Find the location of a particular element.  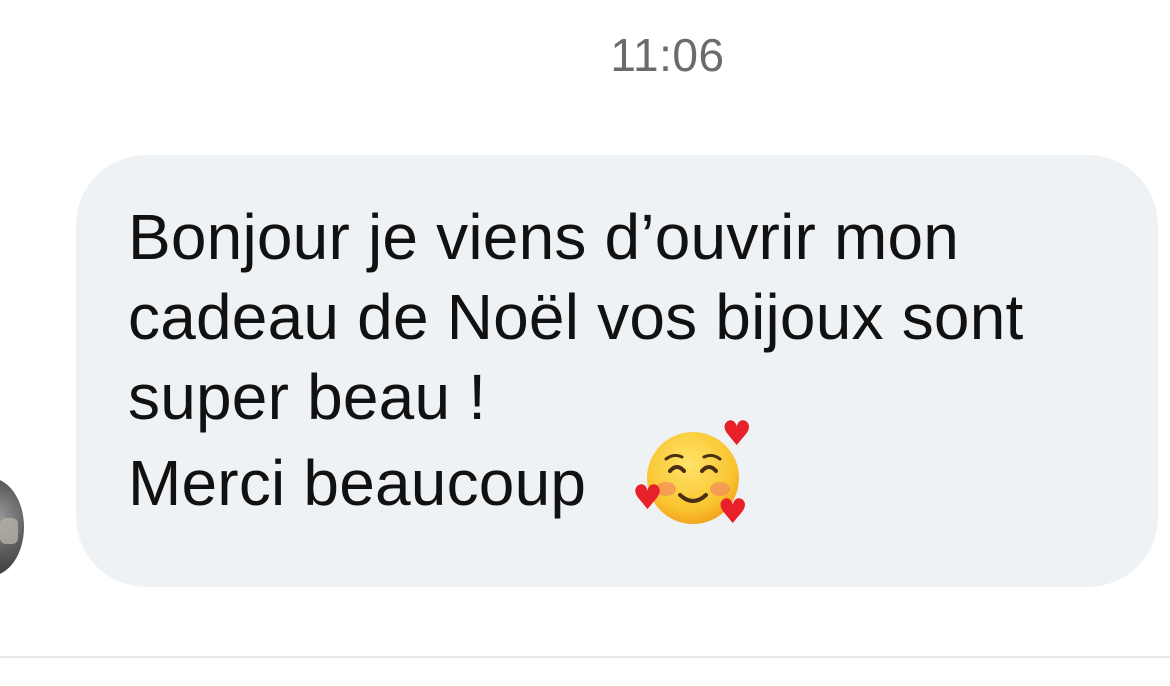

message-last-line: Merci beaucoup ♥ ♥ ♥ is located at coordinates (623, 473).